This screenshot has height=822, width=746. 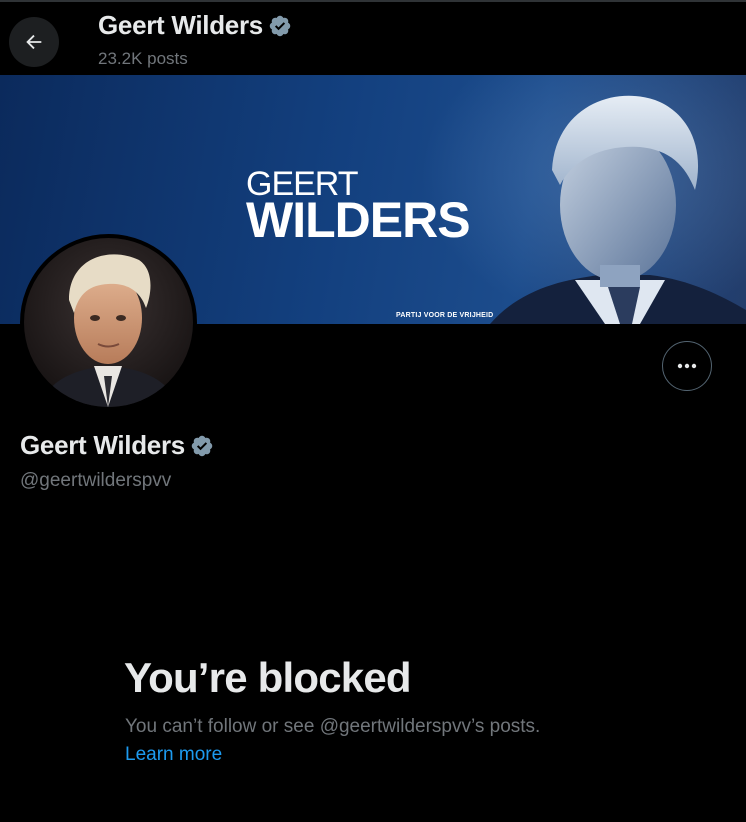 What do you see at coordinates (96, 480) in the screenshot?
I see `profile-handle: @geertwilderspvv` at bounding box center [96, 480].